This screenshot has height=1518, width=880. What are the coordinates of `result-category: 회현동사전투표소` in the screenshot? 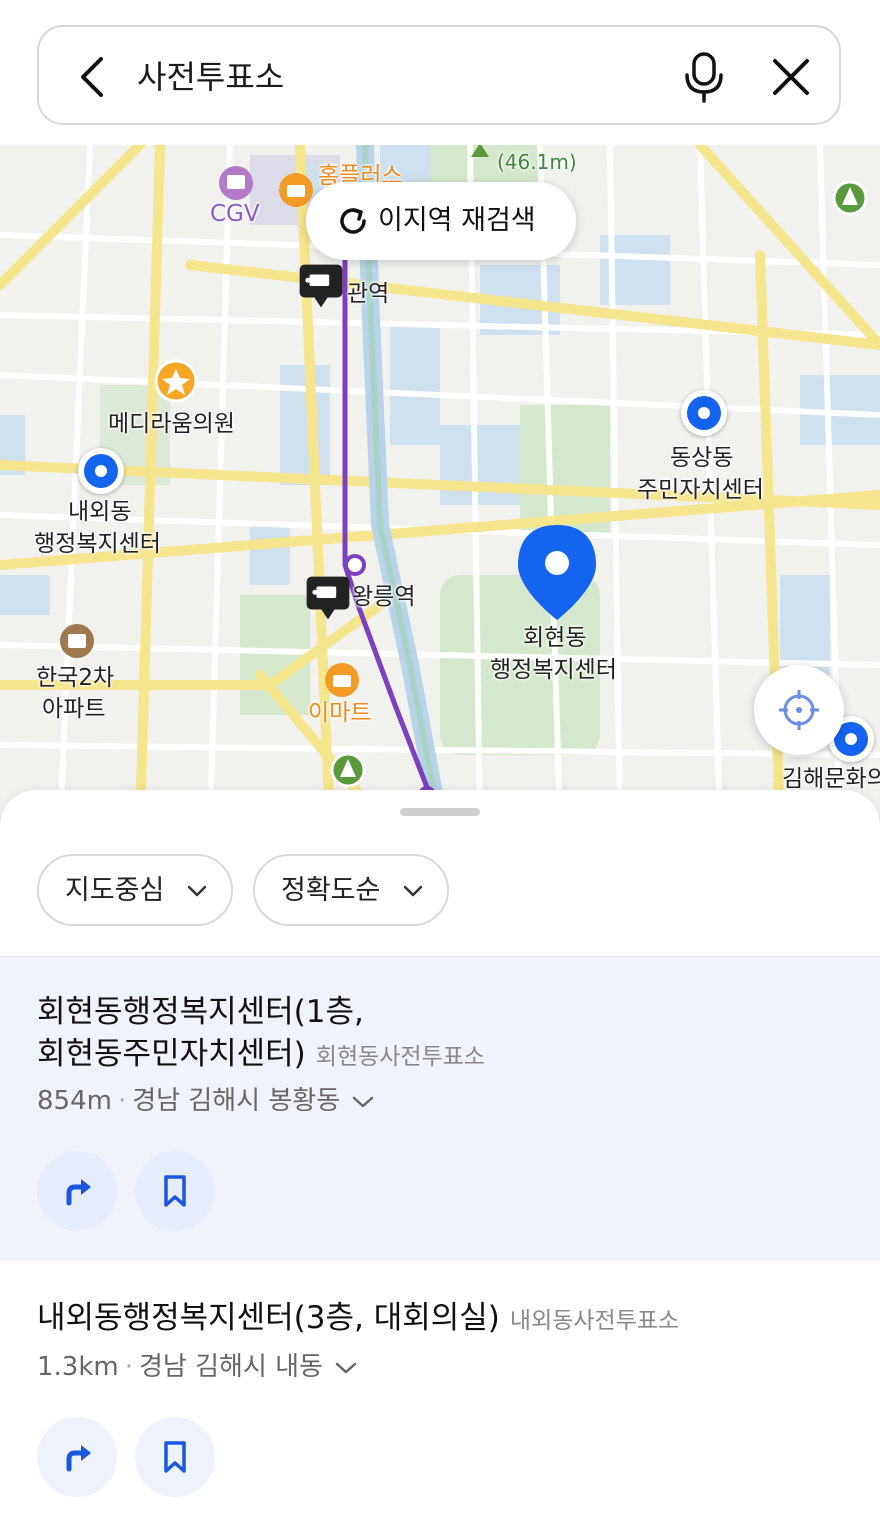 It's located at (400, 1057).